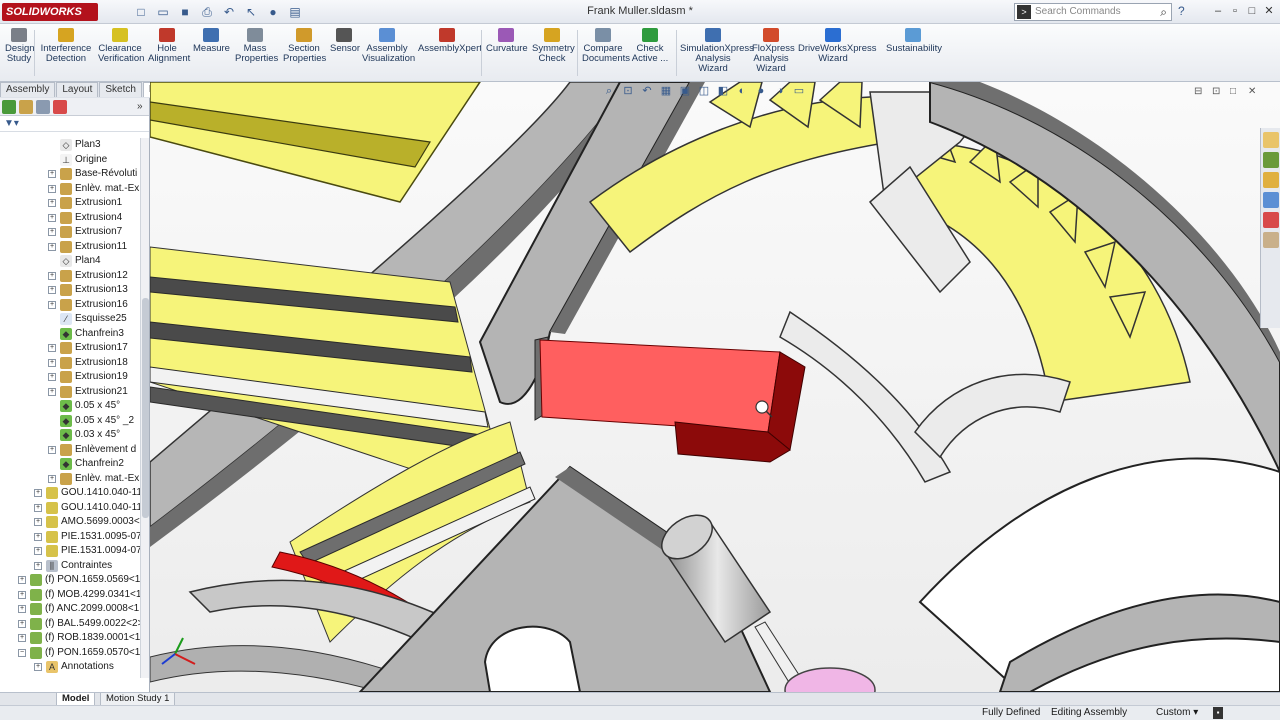 This screenshot has height=720, width=1280. I want to click on apply-scene-icon: ◑, so click(780, 91).